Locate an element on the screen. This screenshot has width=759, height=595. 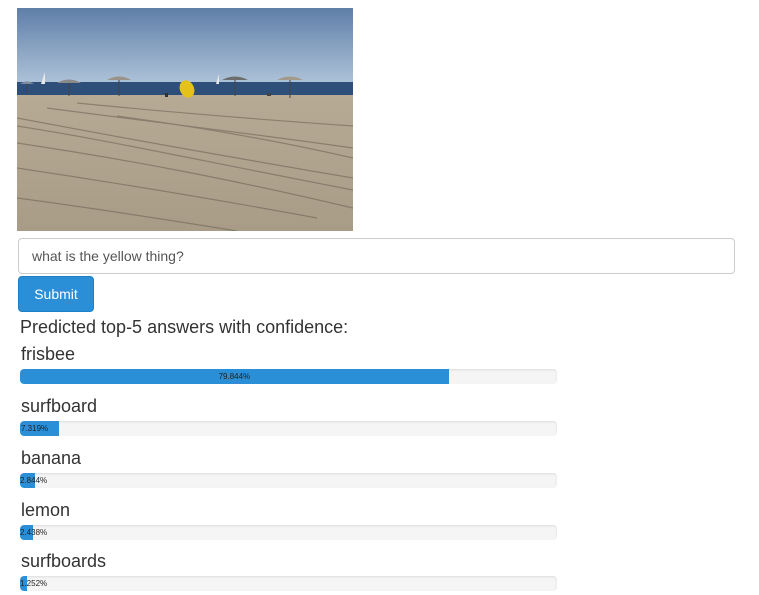
confidence-value: 2.844% is located at coordinates (34, 480).